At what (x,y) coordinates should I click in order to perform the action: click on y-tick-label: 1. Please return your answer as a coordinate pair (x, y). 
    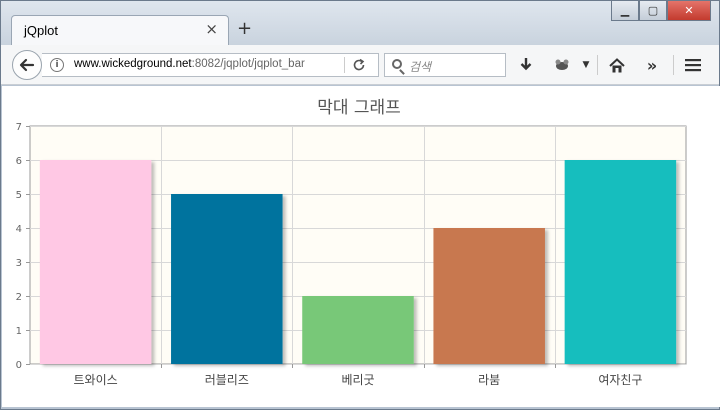
    Looking at the image, I should click on (19, 331).